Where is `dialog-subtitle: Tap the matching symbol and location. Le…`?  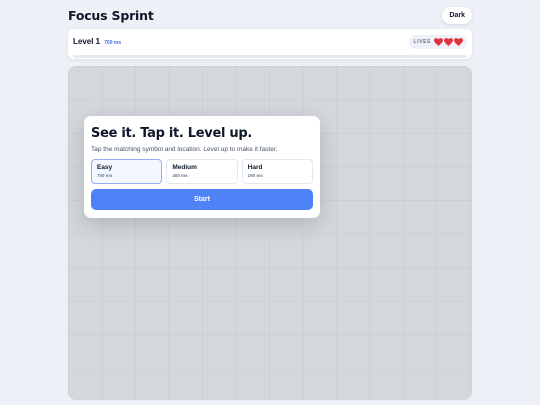 dialog-subtitle: Tap the matching symbol and location. Le… is located at coordinates (184, 149).